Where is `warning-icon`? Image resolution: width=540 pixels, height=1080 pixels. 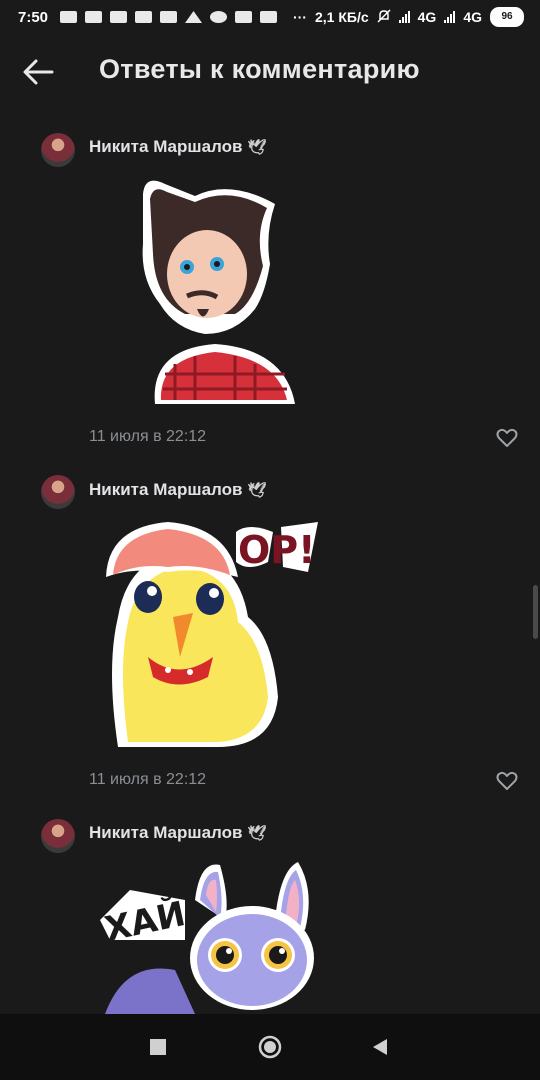 warning-icon is located at coordinates (194, 17).